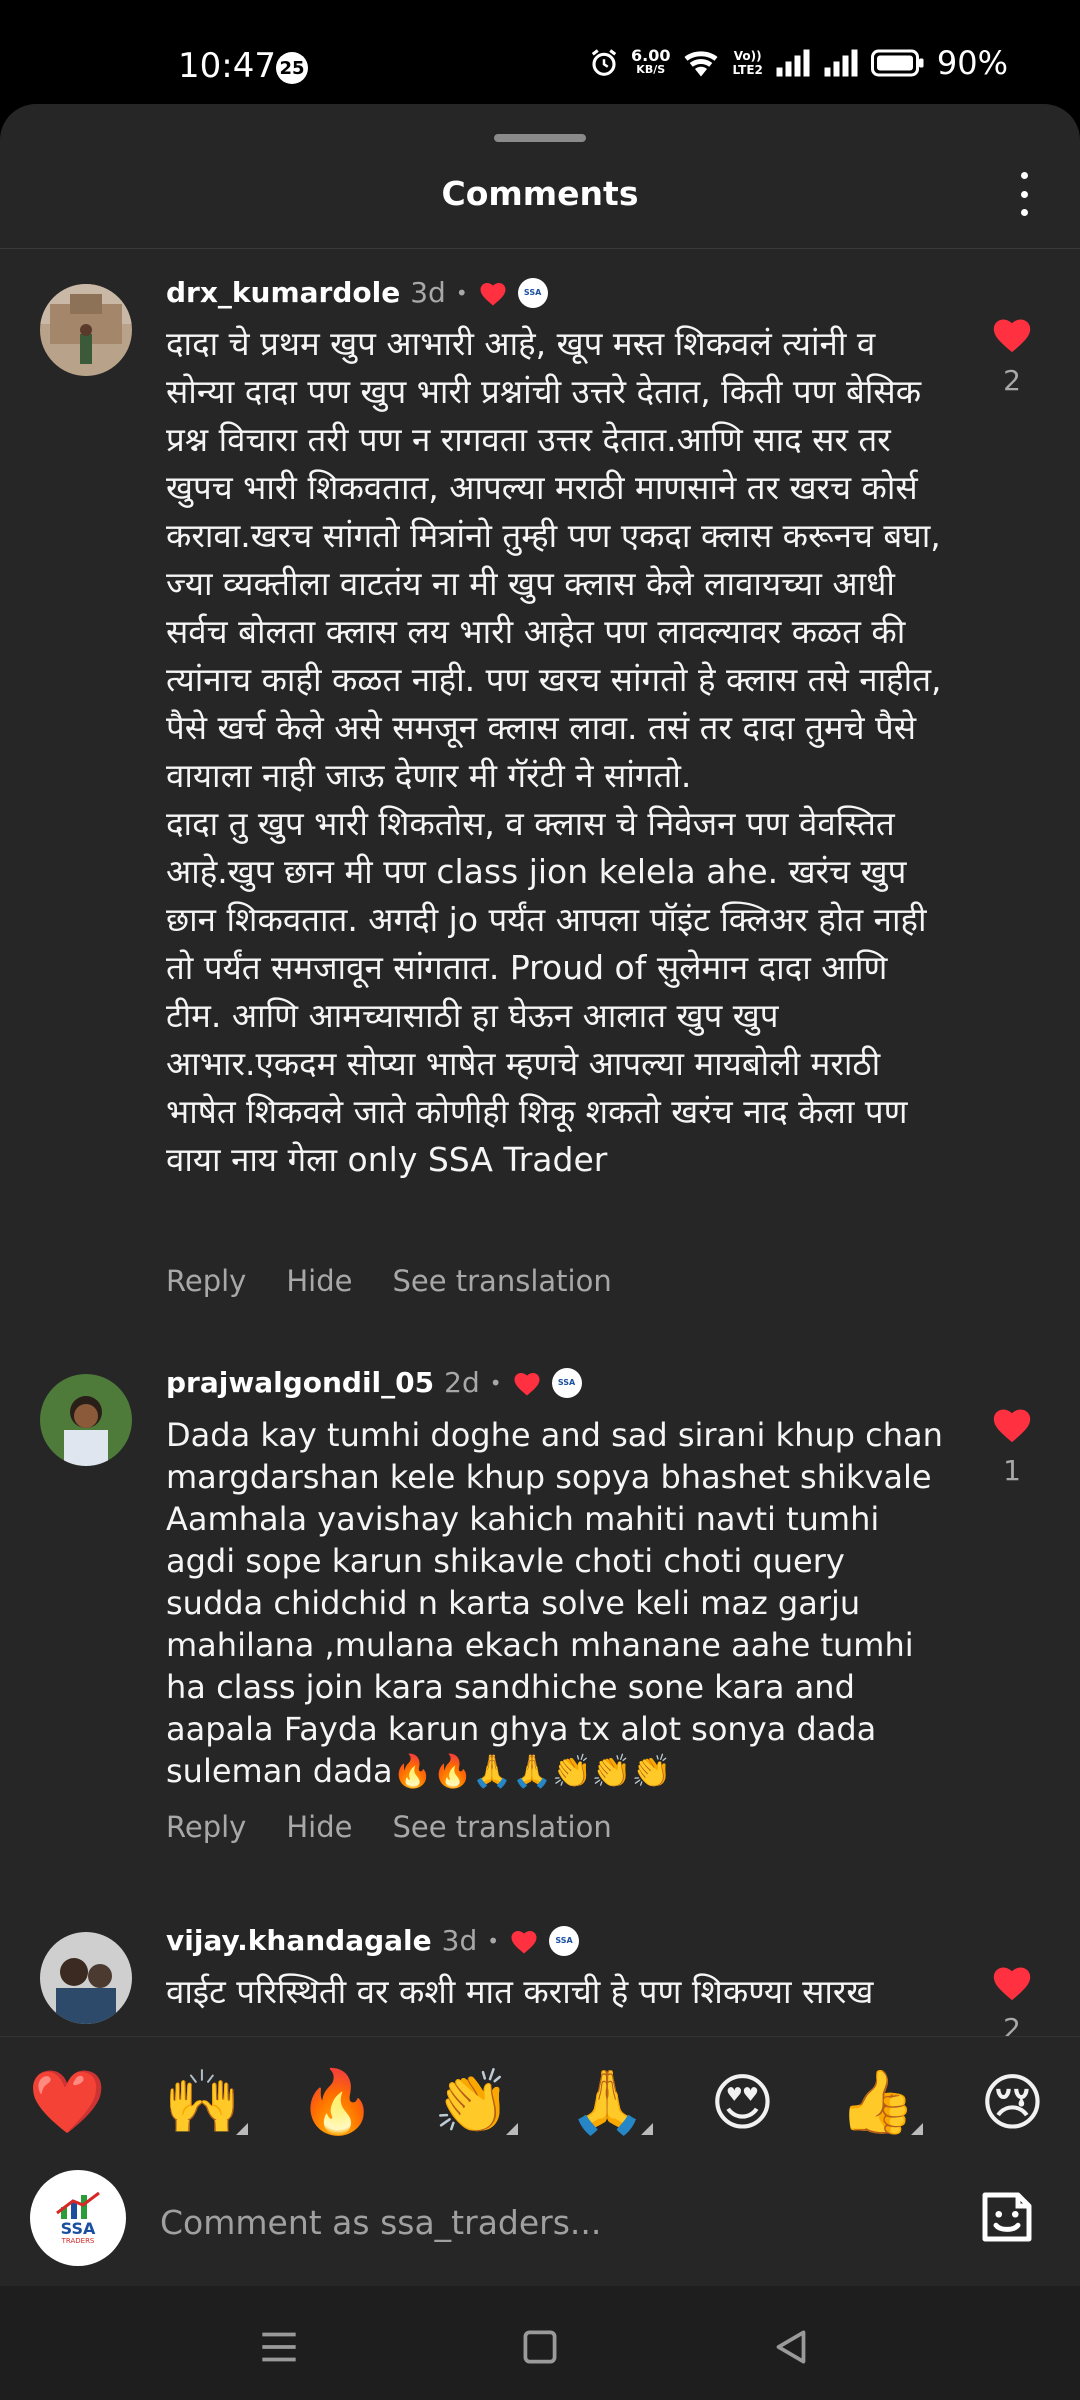 The width and height of the screenshot is (1080, 2400). What do you see at coordinates (540, 248) in the screenshot?
I see `header-divider` at bounding box center [540, 248].